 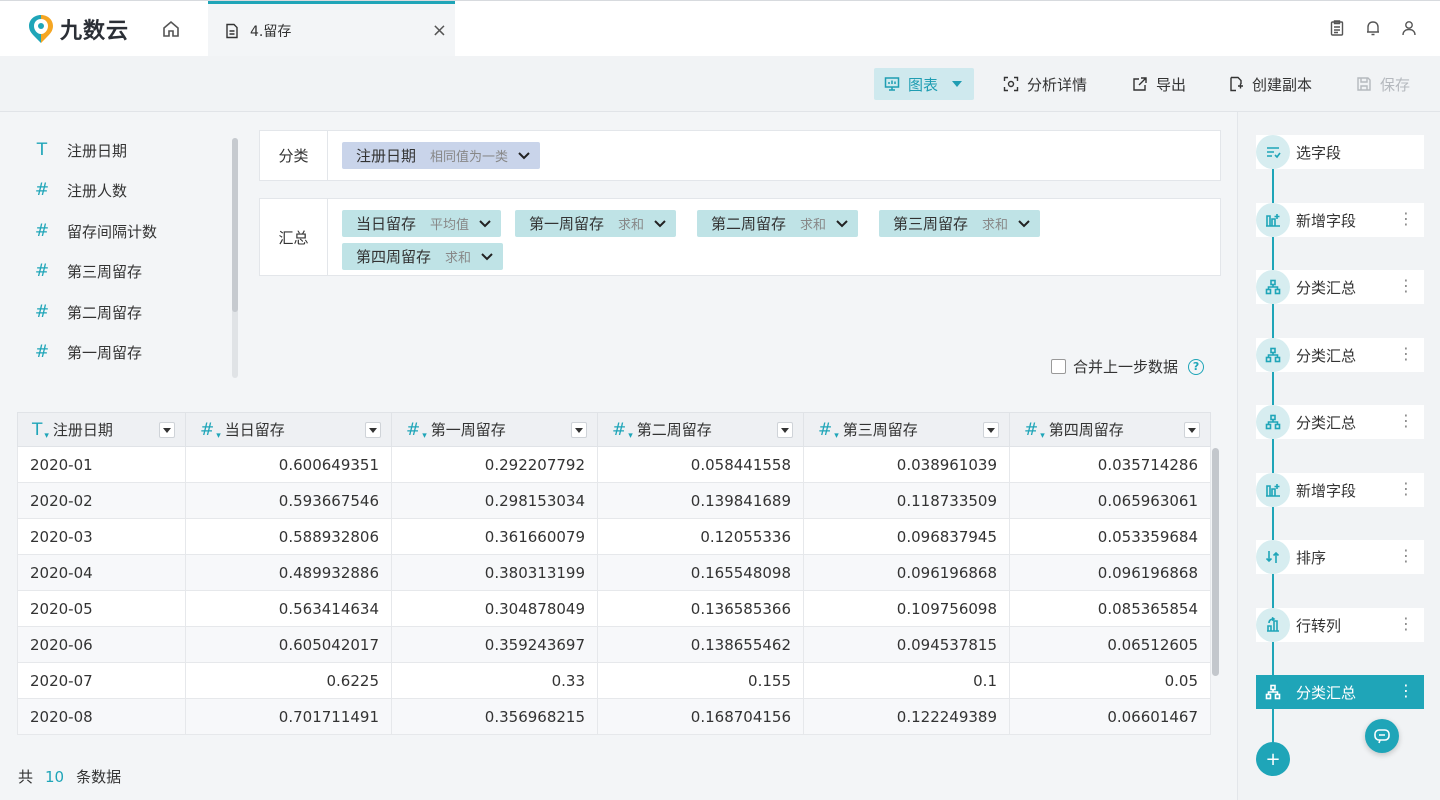 I want to click on steps-connector, so click(x=1273, y=452).